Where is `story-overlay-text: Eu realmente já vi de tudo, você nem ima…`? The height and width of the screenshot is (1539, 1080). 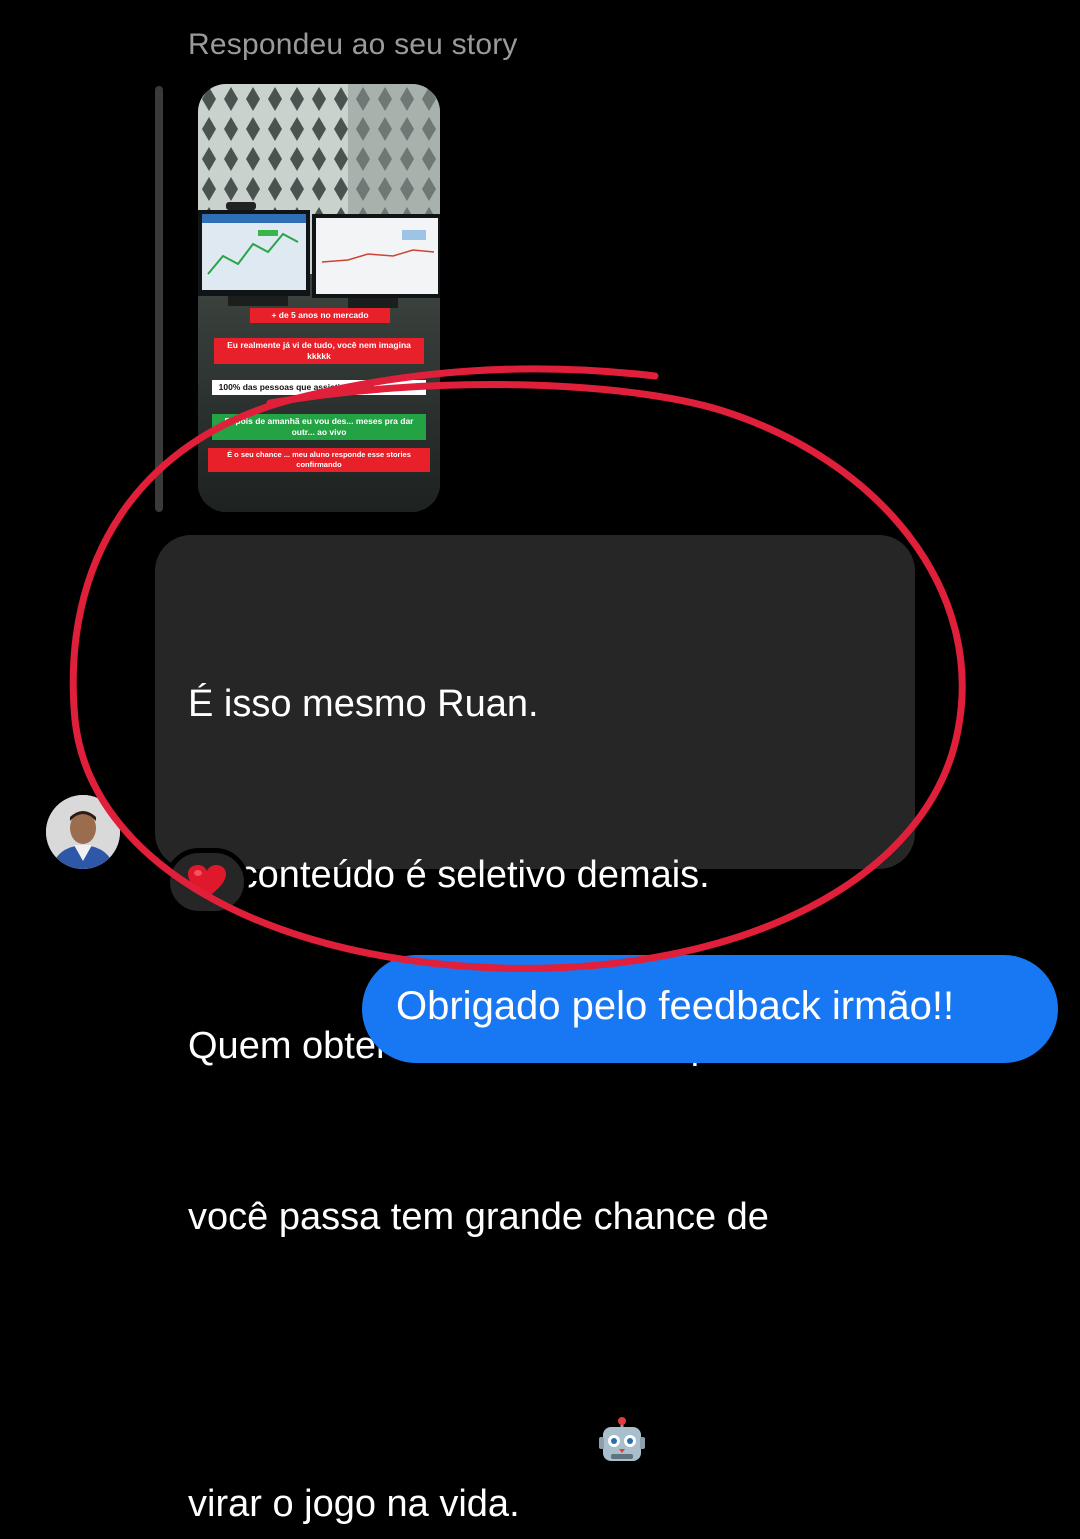
story-overlay-text: Eu realmente já vi de tudo, você nem ima… is located at coordinates (319, 351).